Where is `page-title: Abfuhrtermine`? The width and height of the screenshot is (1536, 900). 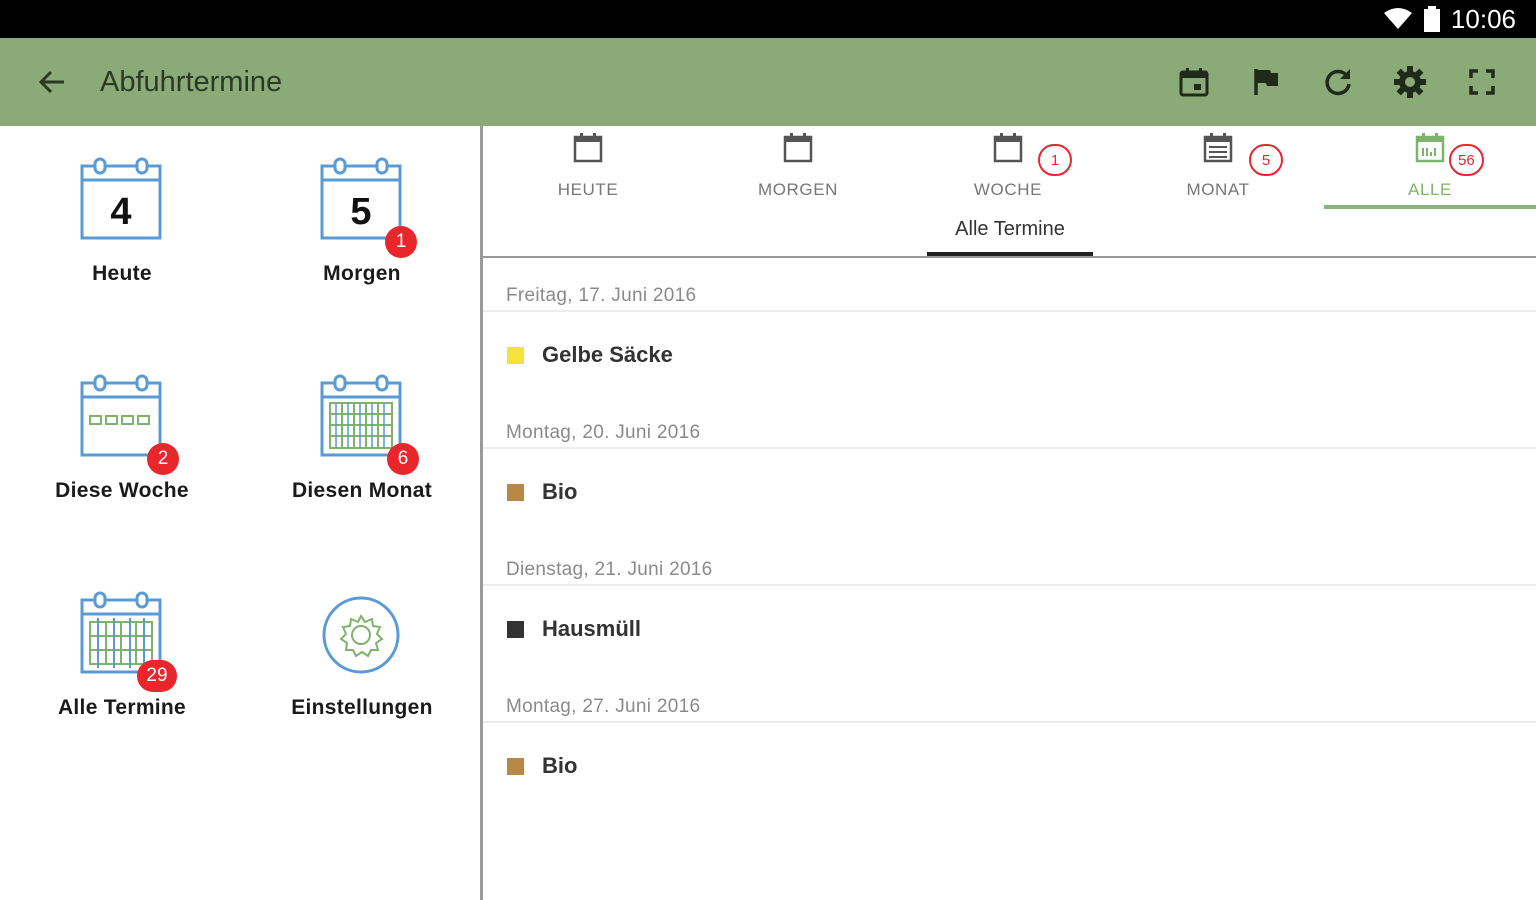
page-title: Abfuhrtermine is located at coordinates (191, 81).